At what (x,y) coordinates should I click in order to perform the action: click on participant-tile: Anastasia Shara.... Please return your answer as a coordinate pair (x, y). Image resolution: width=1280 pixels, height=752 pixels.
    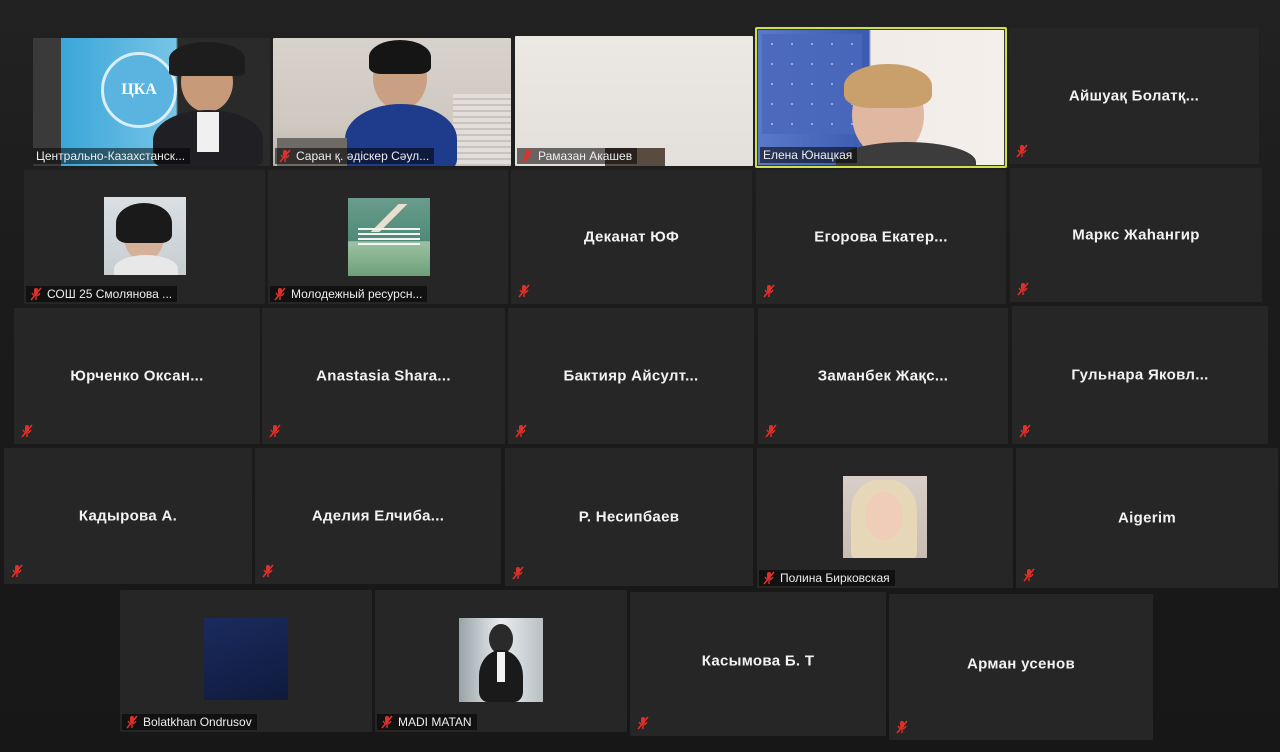
    Looking at the image, I should click on (383, 376).